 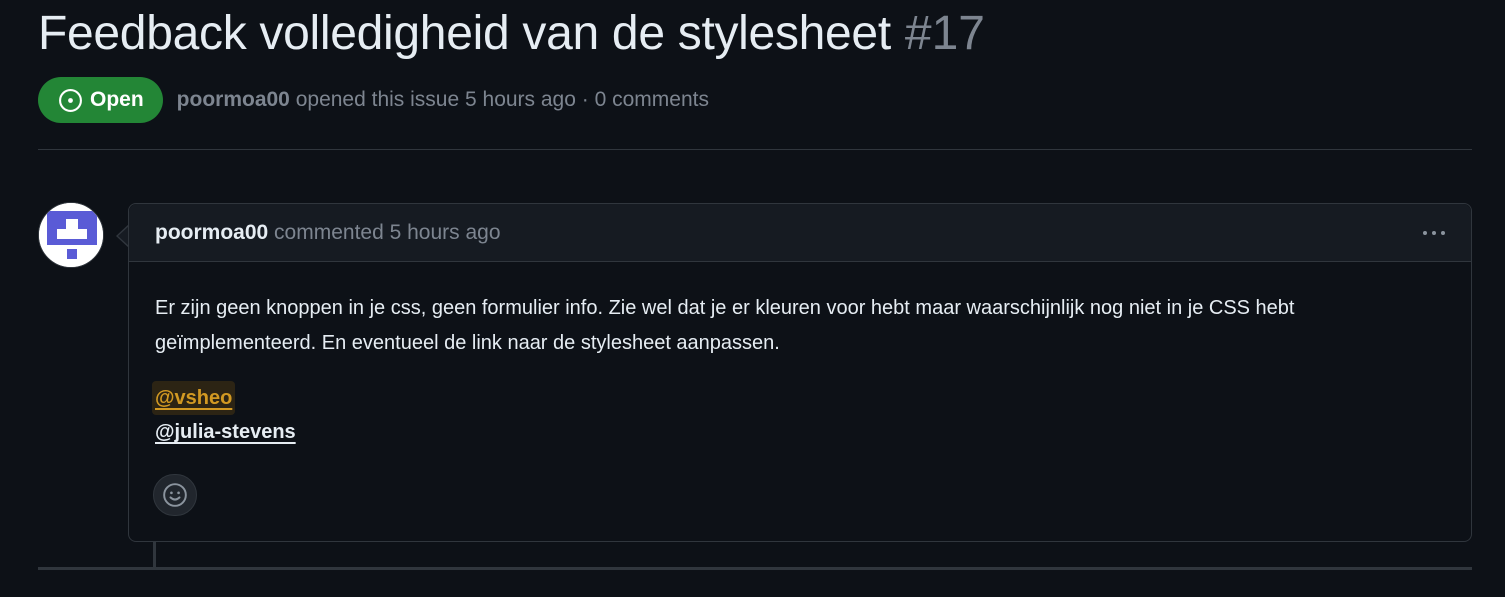 What do you see at coordinates (387, 232) in the screenshot?
I see `comment-action-text: commented 5 hours ago` at bounding box center [387, 232].